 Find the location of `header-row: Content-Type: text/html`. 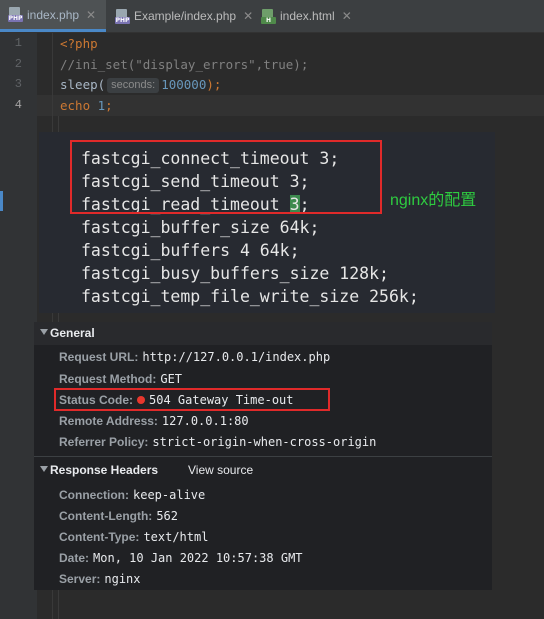

header-row: Content-Type: text/html is located at coordinates (133, 537).